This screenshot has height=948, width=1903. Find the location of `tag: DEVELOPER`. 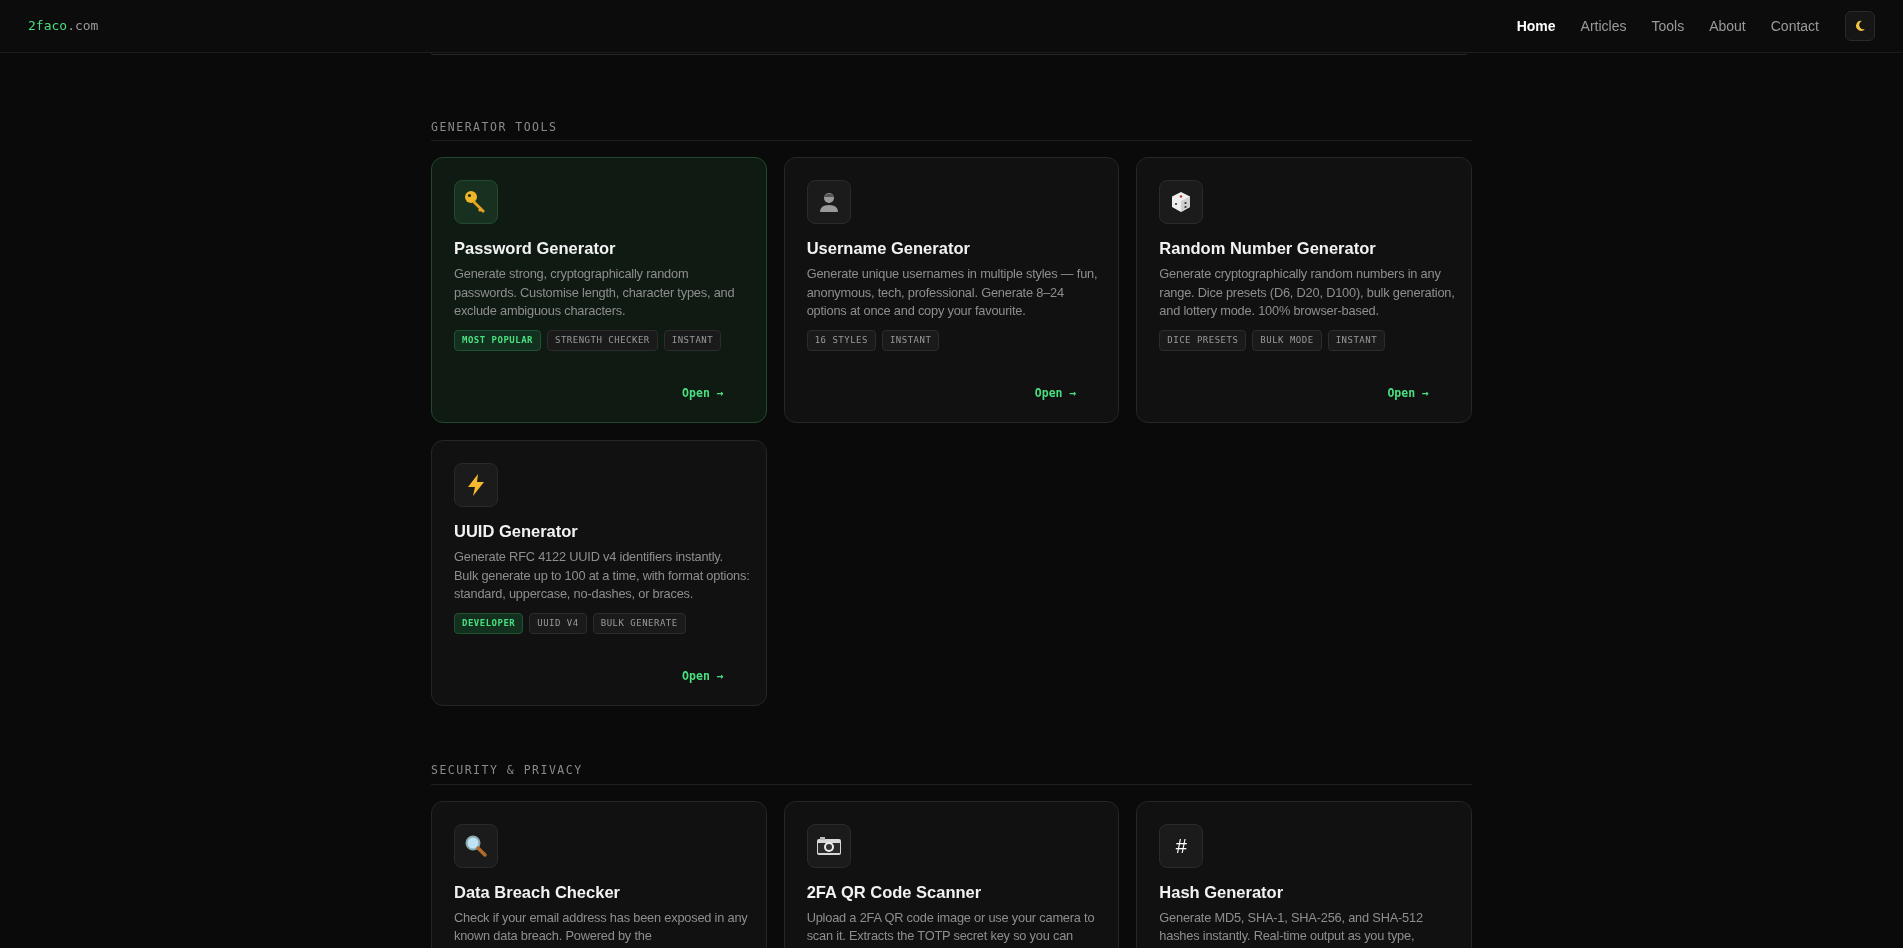

tag: DEVELOPER is located at coordinates (489, 623).